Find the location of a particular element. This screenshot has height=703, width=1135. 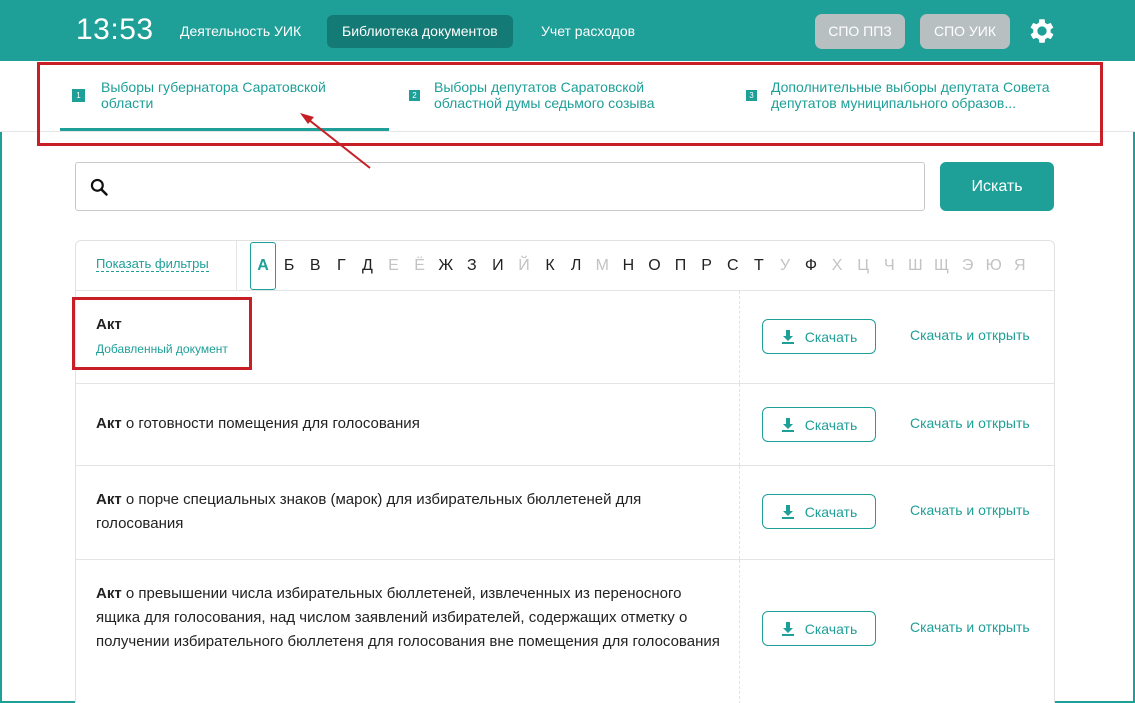

letter-filter-19: Т is located at coordinates (759, 266).